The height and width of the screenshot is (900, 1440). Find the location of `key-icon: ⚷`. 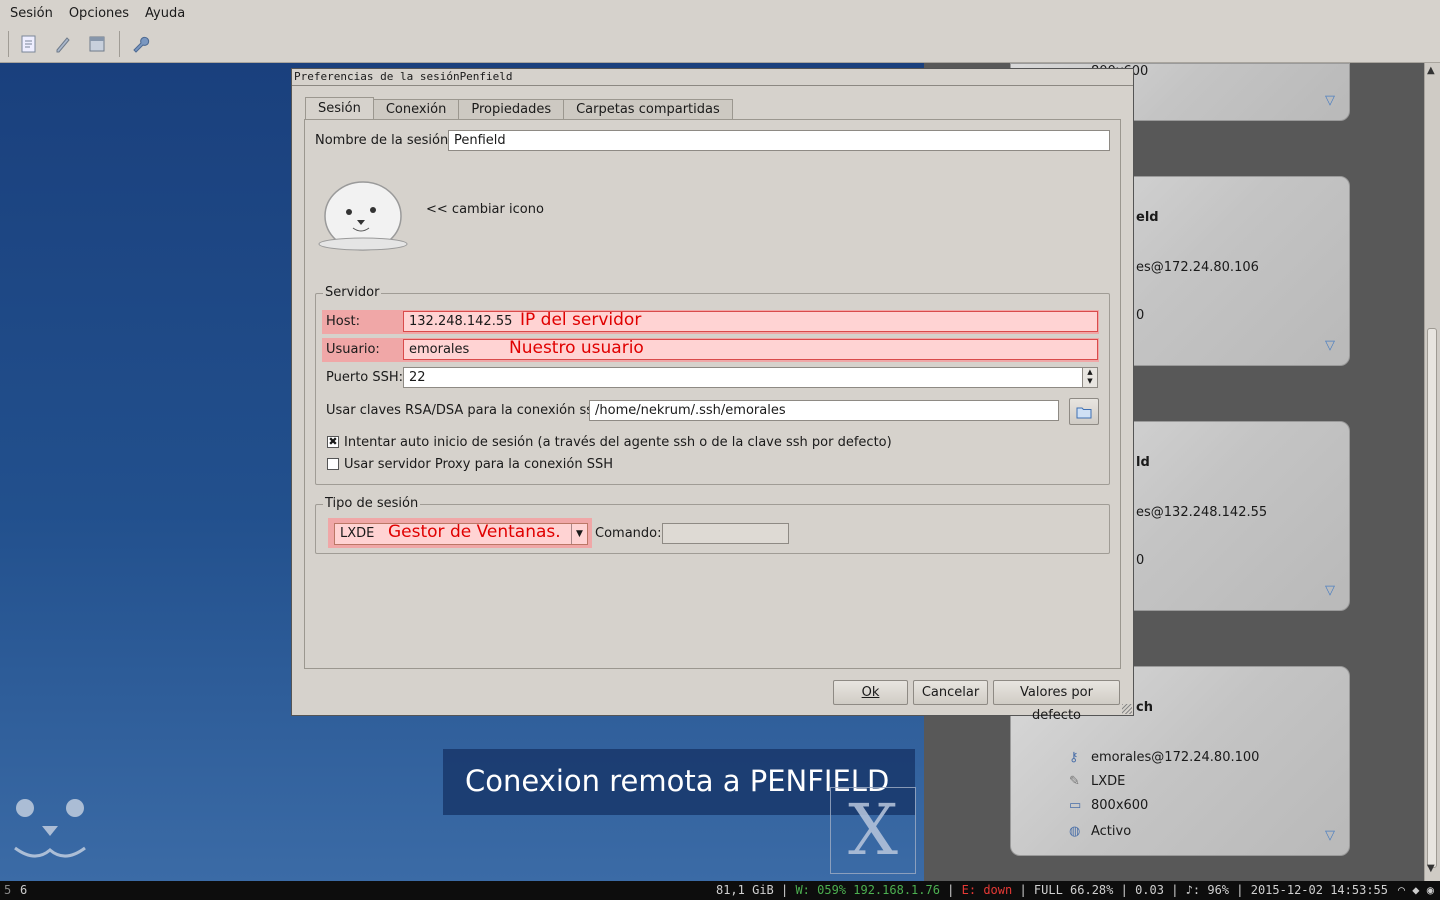

key-icon: ⚷ is located at coordinates (1074, 757).